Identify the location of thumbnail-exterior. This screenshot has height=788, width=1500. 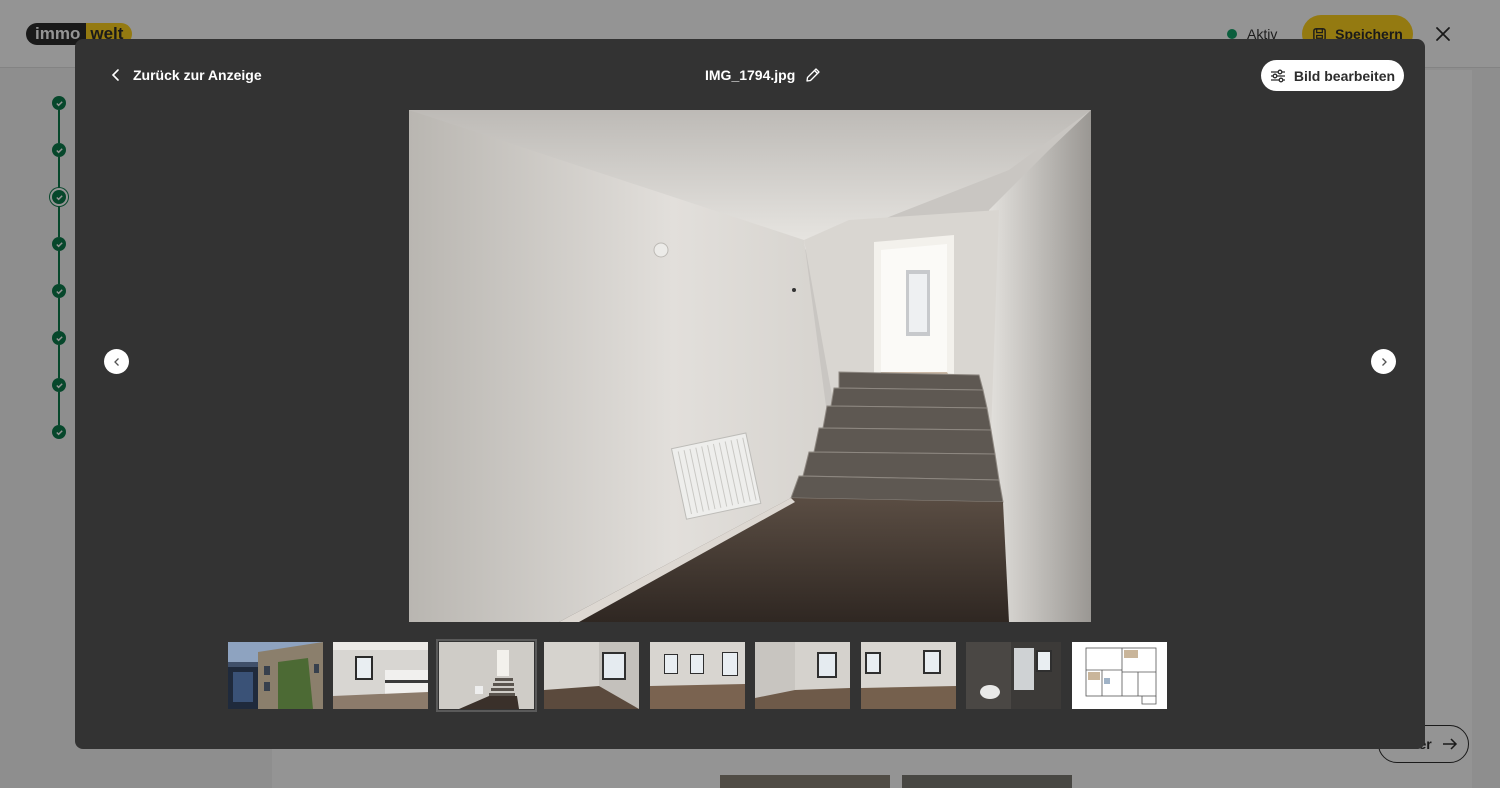
(275, 675).